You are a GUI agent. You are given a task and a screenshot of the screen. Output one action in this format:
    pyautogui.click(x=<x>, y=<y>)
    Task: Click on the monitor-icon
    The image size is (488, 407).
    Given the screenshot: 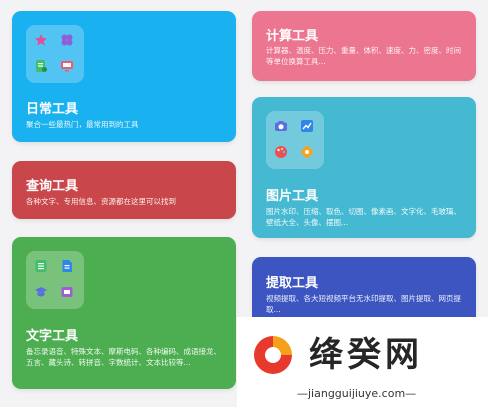 What is the action you would take?
    pyautogui.click(x=67, y=66)
    